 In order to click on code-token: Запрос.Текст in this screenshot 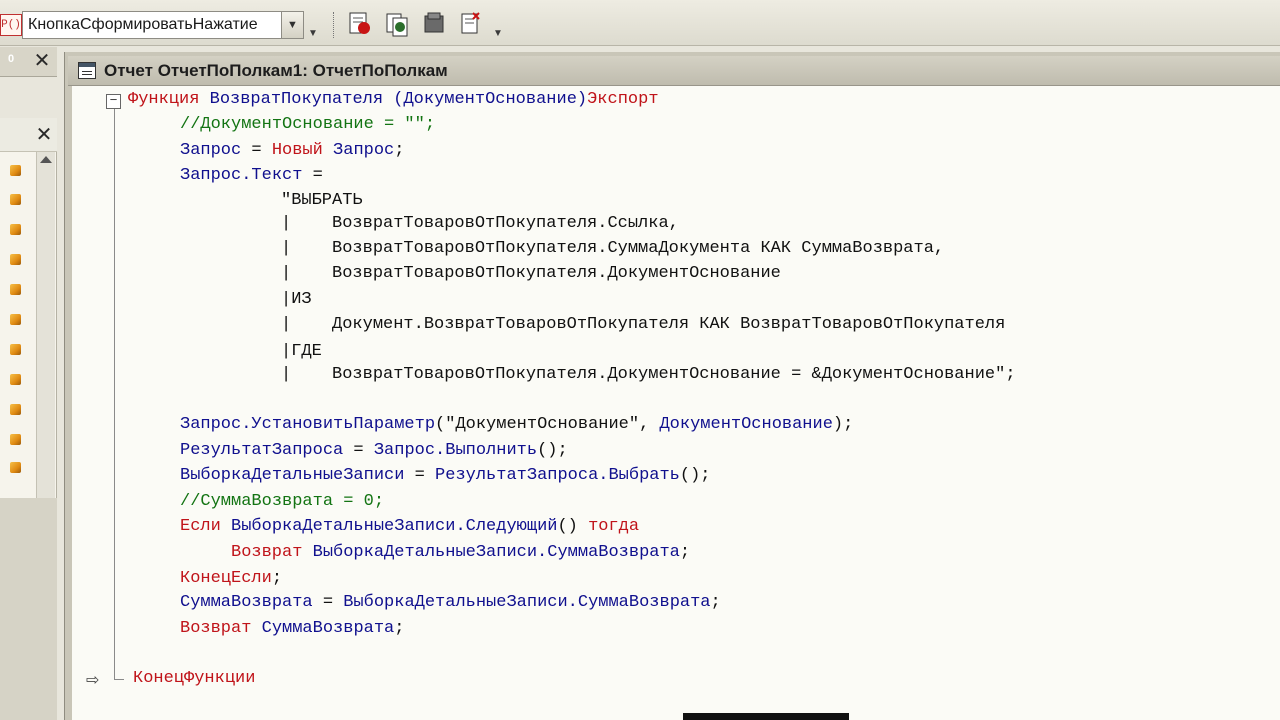, I will do `click(241, 175)`.